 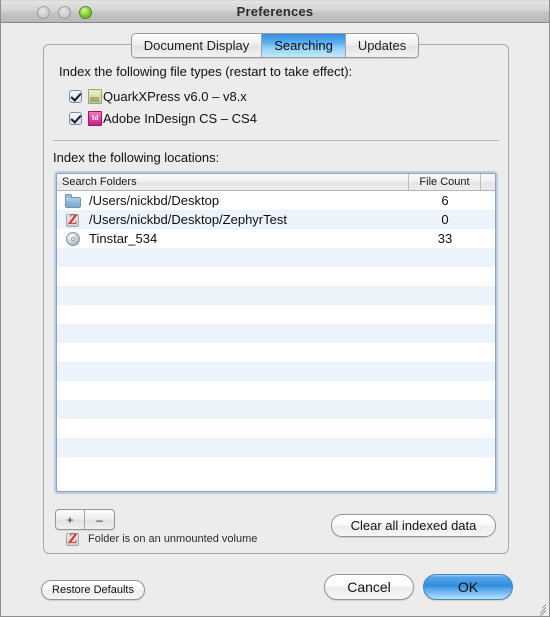 I want to click on table-cell-count: 6, so click(x=445, y=200).